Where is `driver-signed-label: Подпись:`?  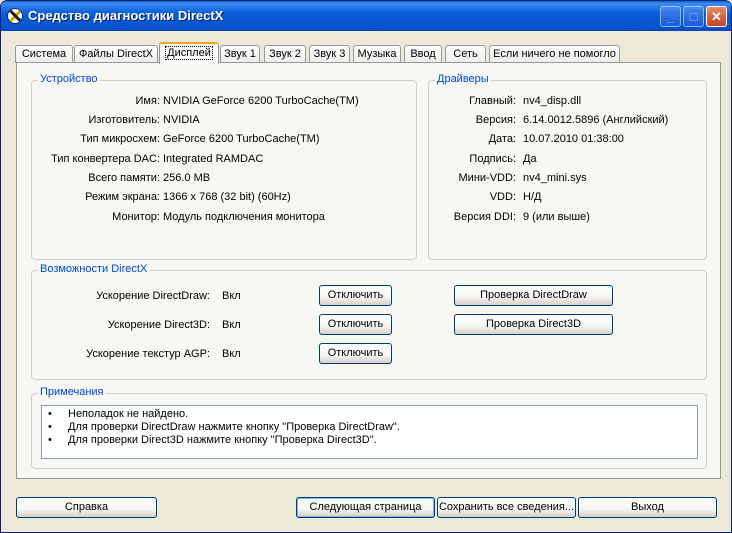
driver-signed-label: Подпись: is located at coordinates (492, 159).